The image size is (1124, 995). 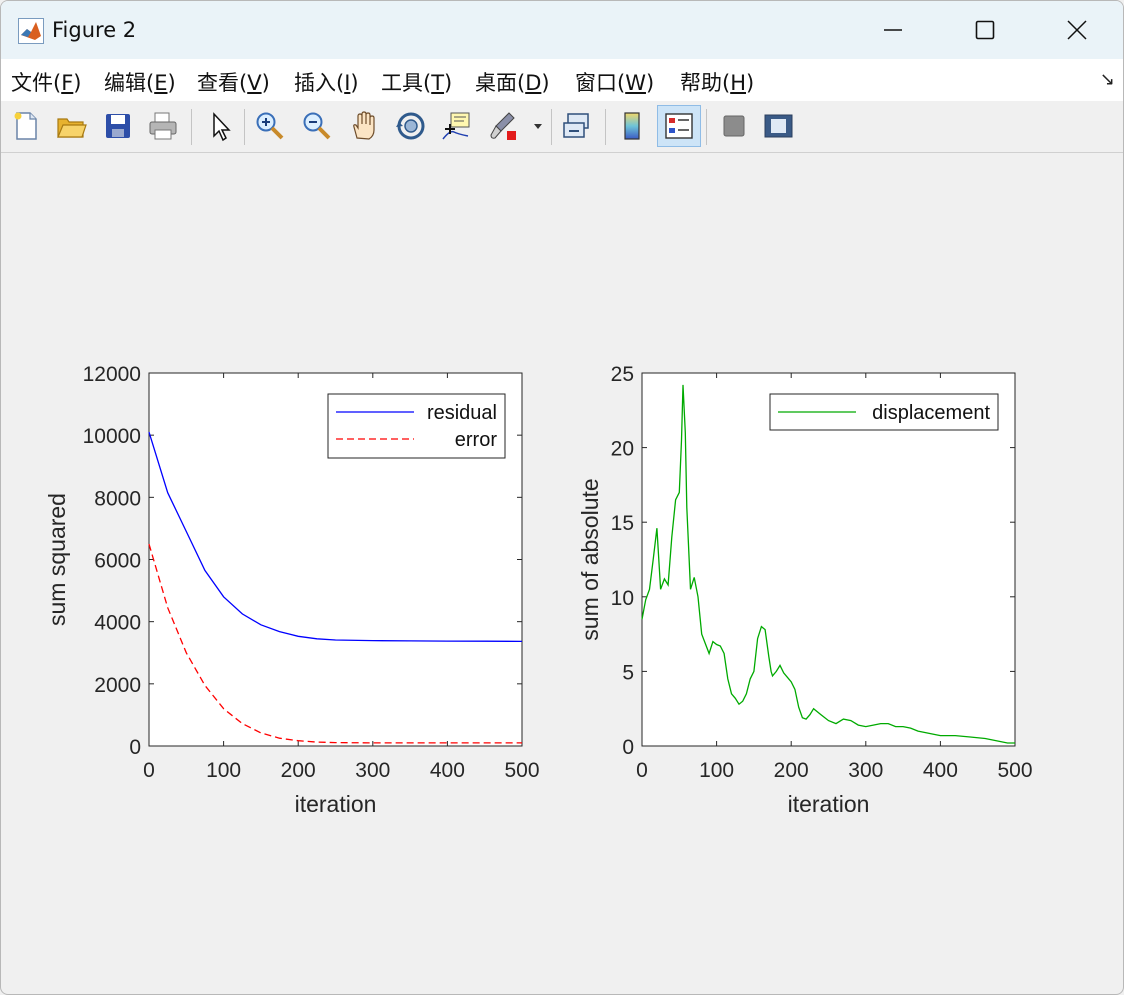 I want to click on show-plot-tools-button, so click(x=778, y=126).